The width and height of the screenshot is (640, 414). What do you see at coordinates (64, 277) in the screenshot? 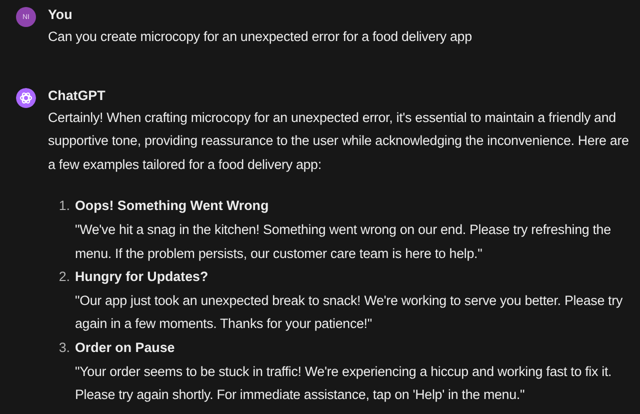
I see `list-number: 2.` at bounding box center [64, 277].